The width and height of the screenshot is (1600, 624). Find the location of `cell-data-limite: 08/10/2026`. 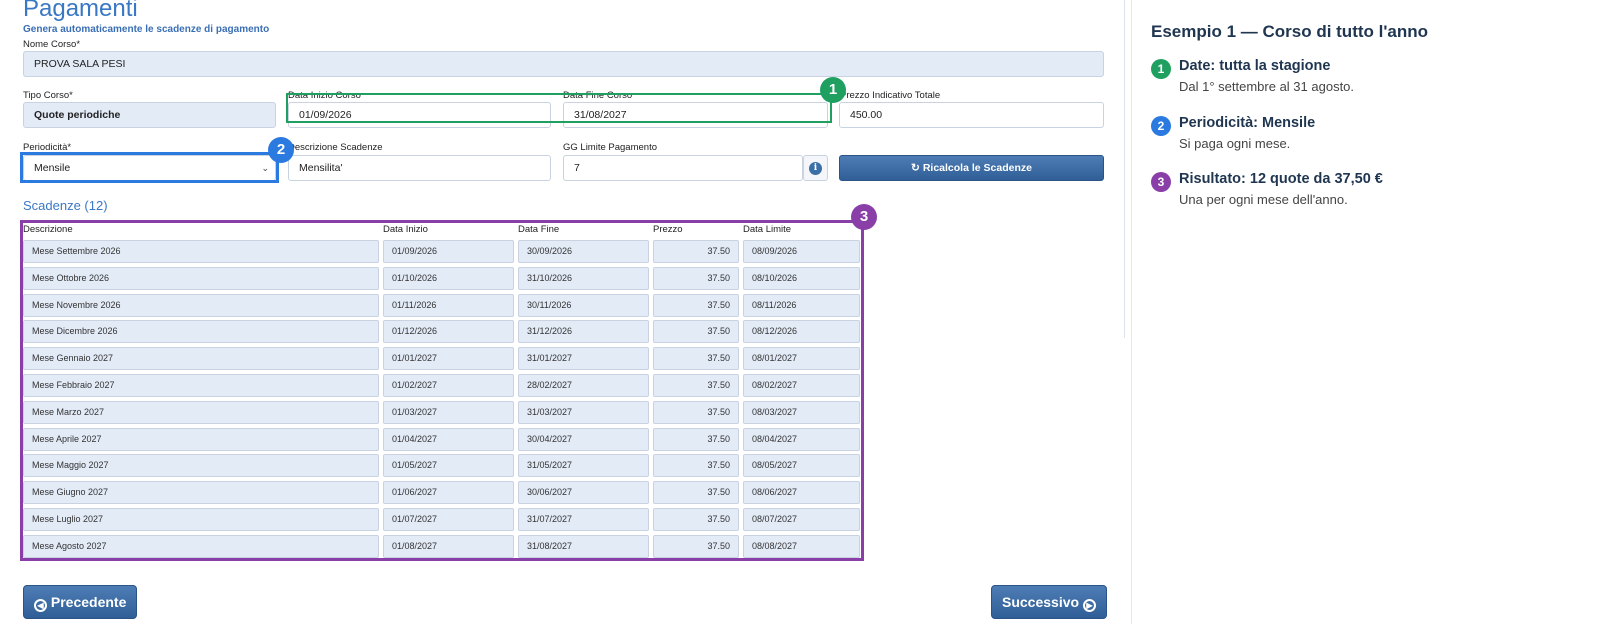

cell-data-limite: 08/10/2026 is located at coordinates (801, 278).